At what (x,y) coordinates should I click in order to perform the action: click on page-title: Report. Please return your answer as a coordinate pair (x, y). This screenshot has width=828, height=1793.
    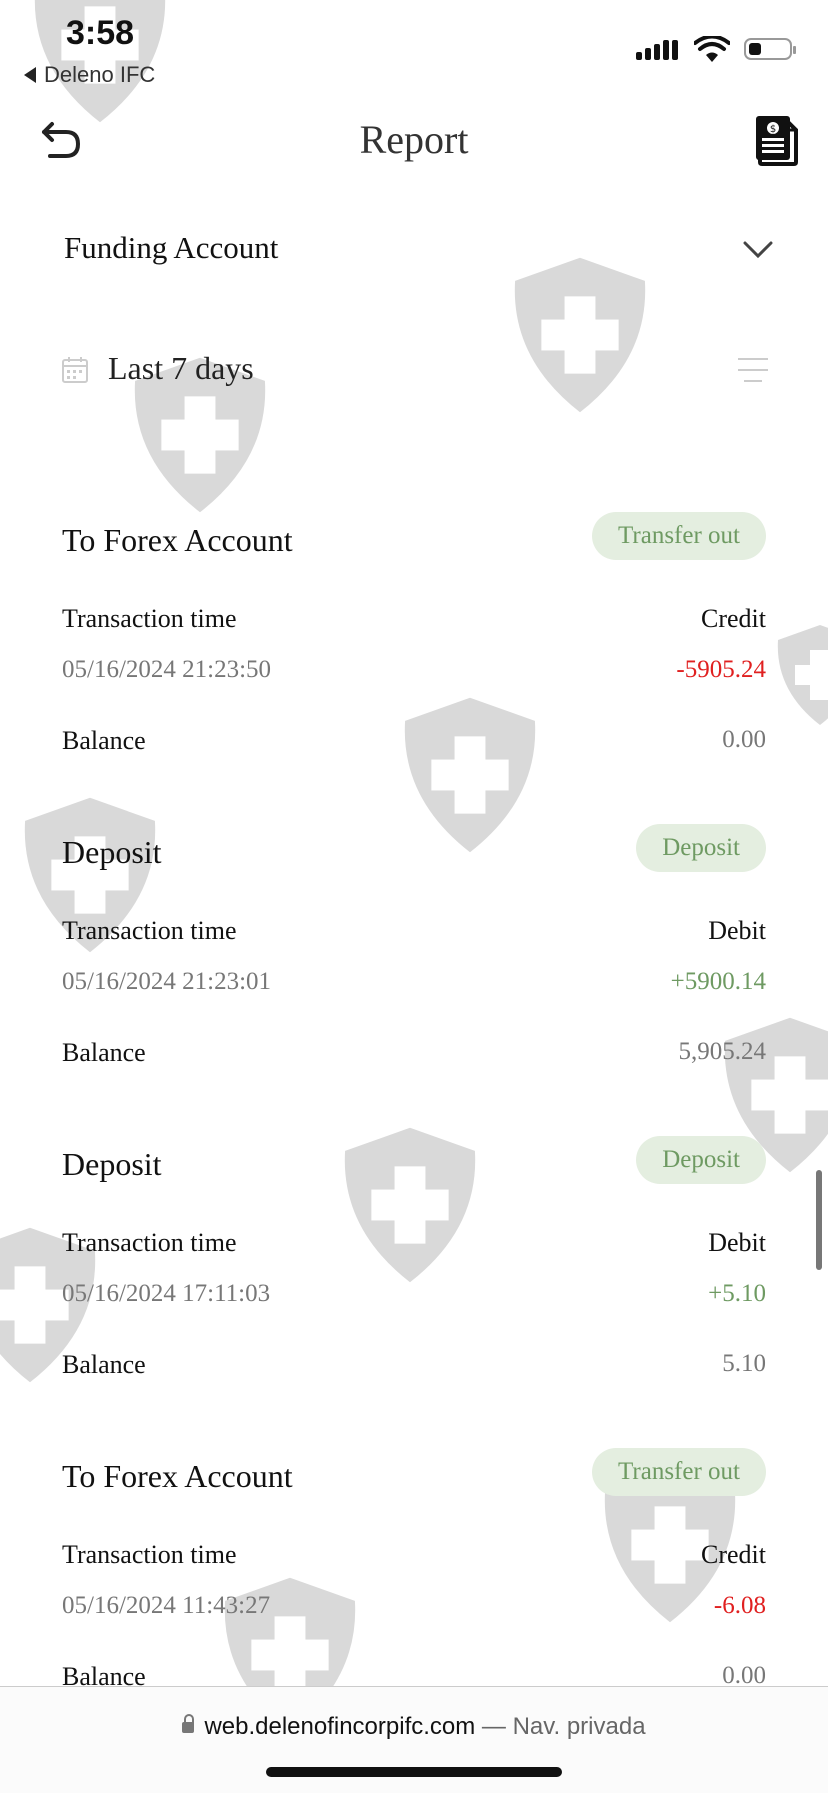
    Looking at the image, I should click on (414, 139).